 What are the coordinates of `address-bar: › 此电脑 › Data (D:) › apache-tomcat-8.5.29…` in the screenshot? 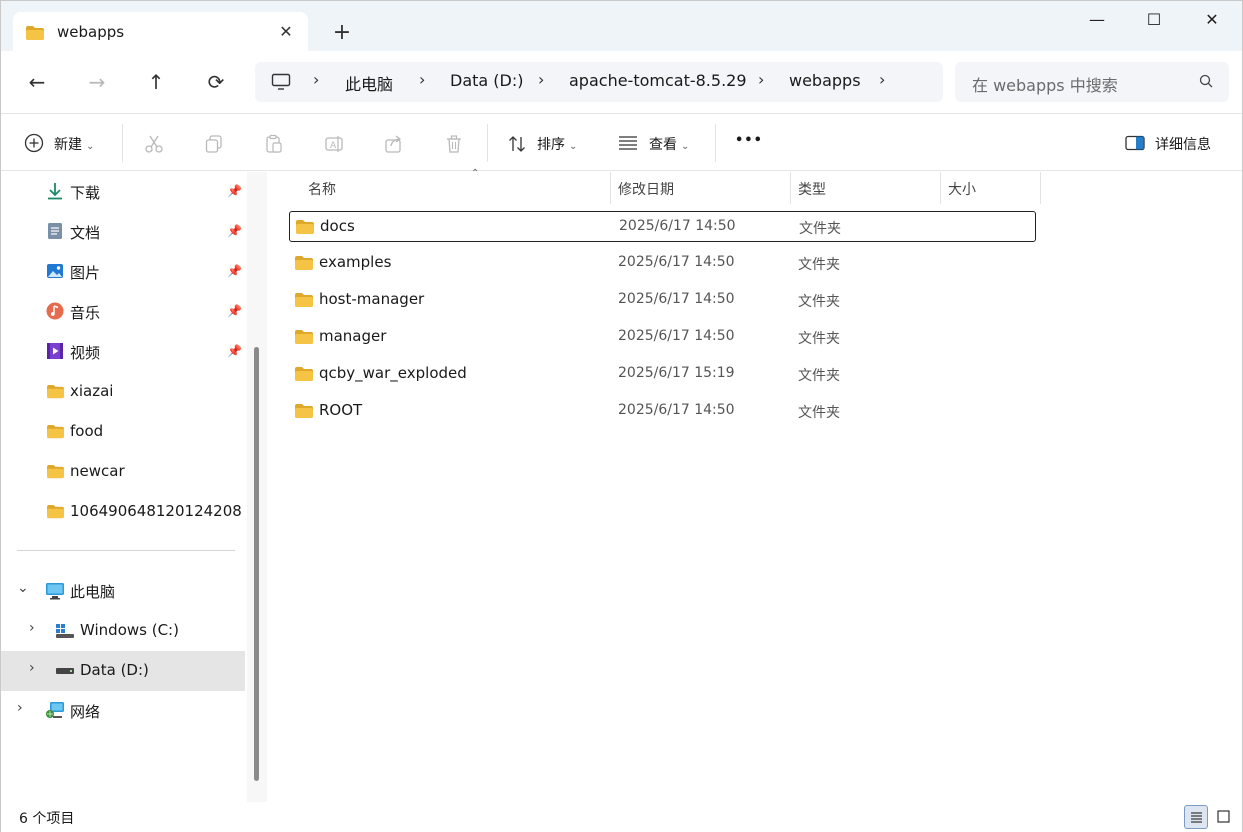 It's located at (599, 82).